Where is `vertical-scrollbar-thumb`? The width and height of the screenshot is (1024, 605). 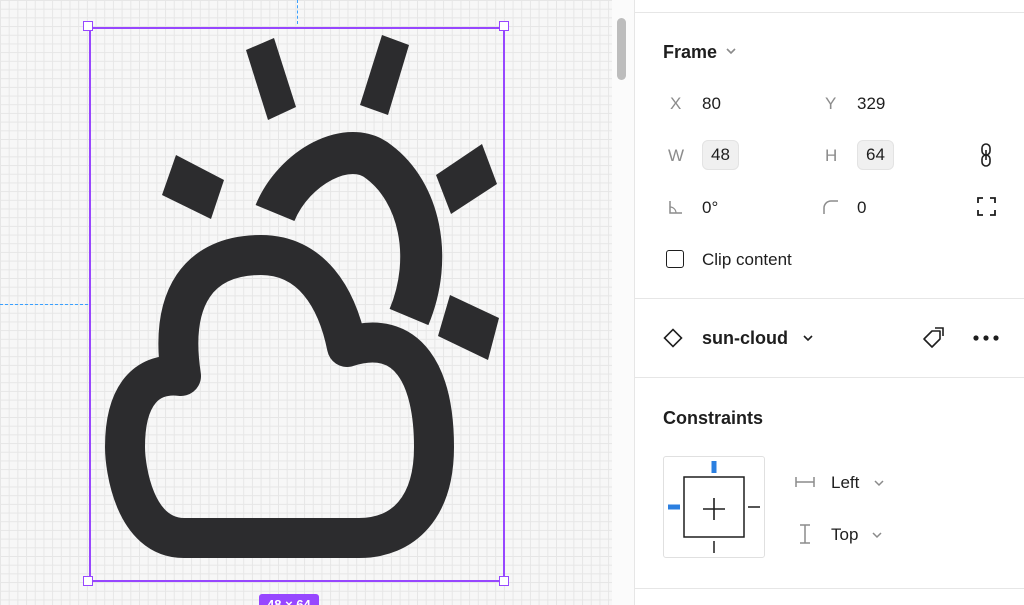
vertical-scrollbar-thumb is located at coordinates (621, 49).